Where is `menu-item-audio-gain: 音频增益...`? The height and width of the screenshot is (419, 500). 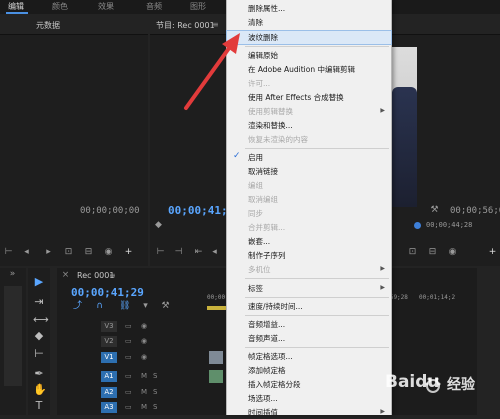
menu-item-audio-gain: 音频增益... is located at coordinates (309, 324).